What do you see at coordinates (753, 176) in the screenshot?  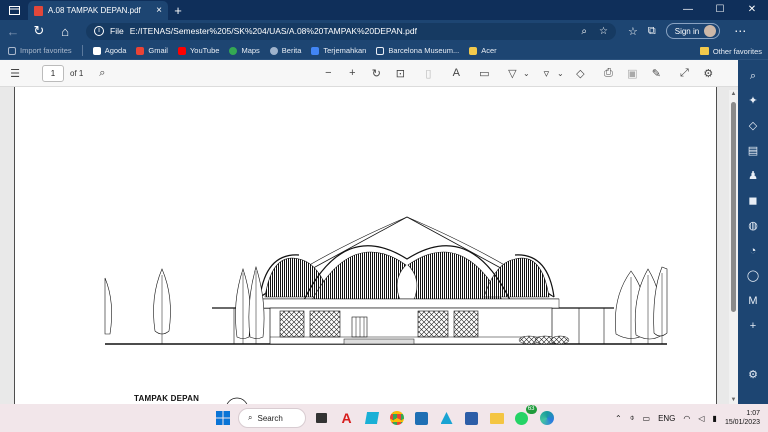 I see `games-icon: ♟` at bounding box center [753, 176].